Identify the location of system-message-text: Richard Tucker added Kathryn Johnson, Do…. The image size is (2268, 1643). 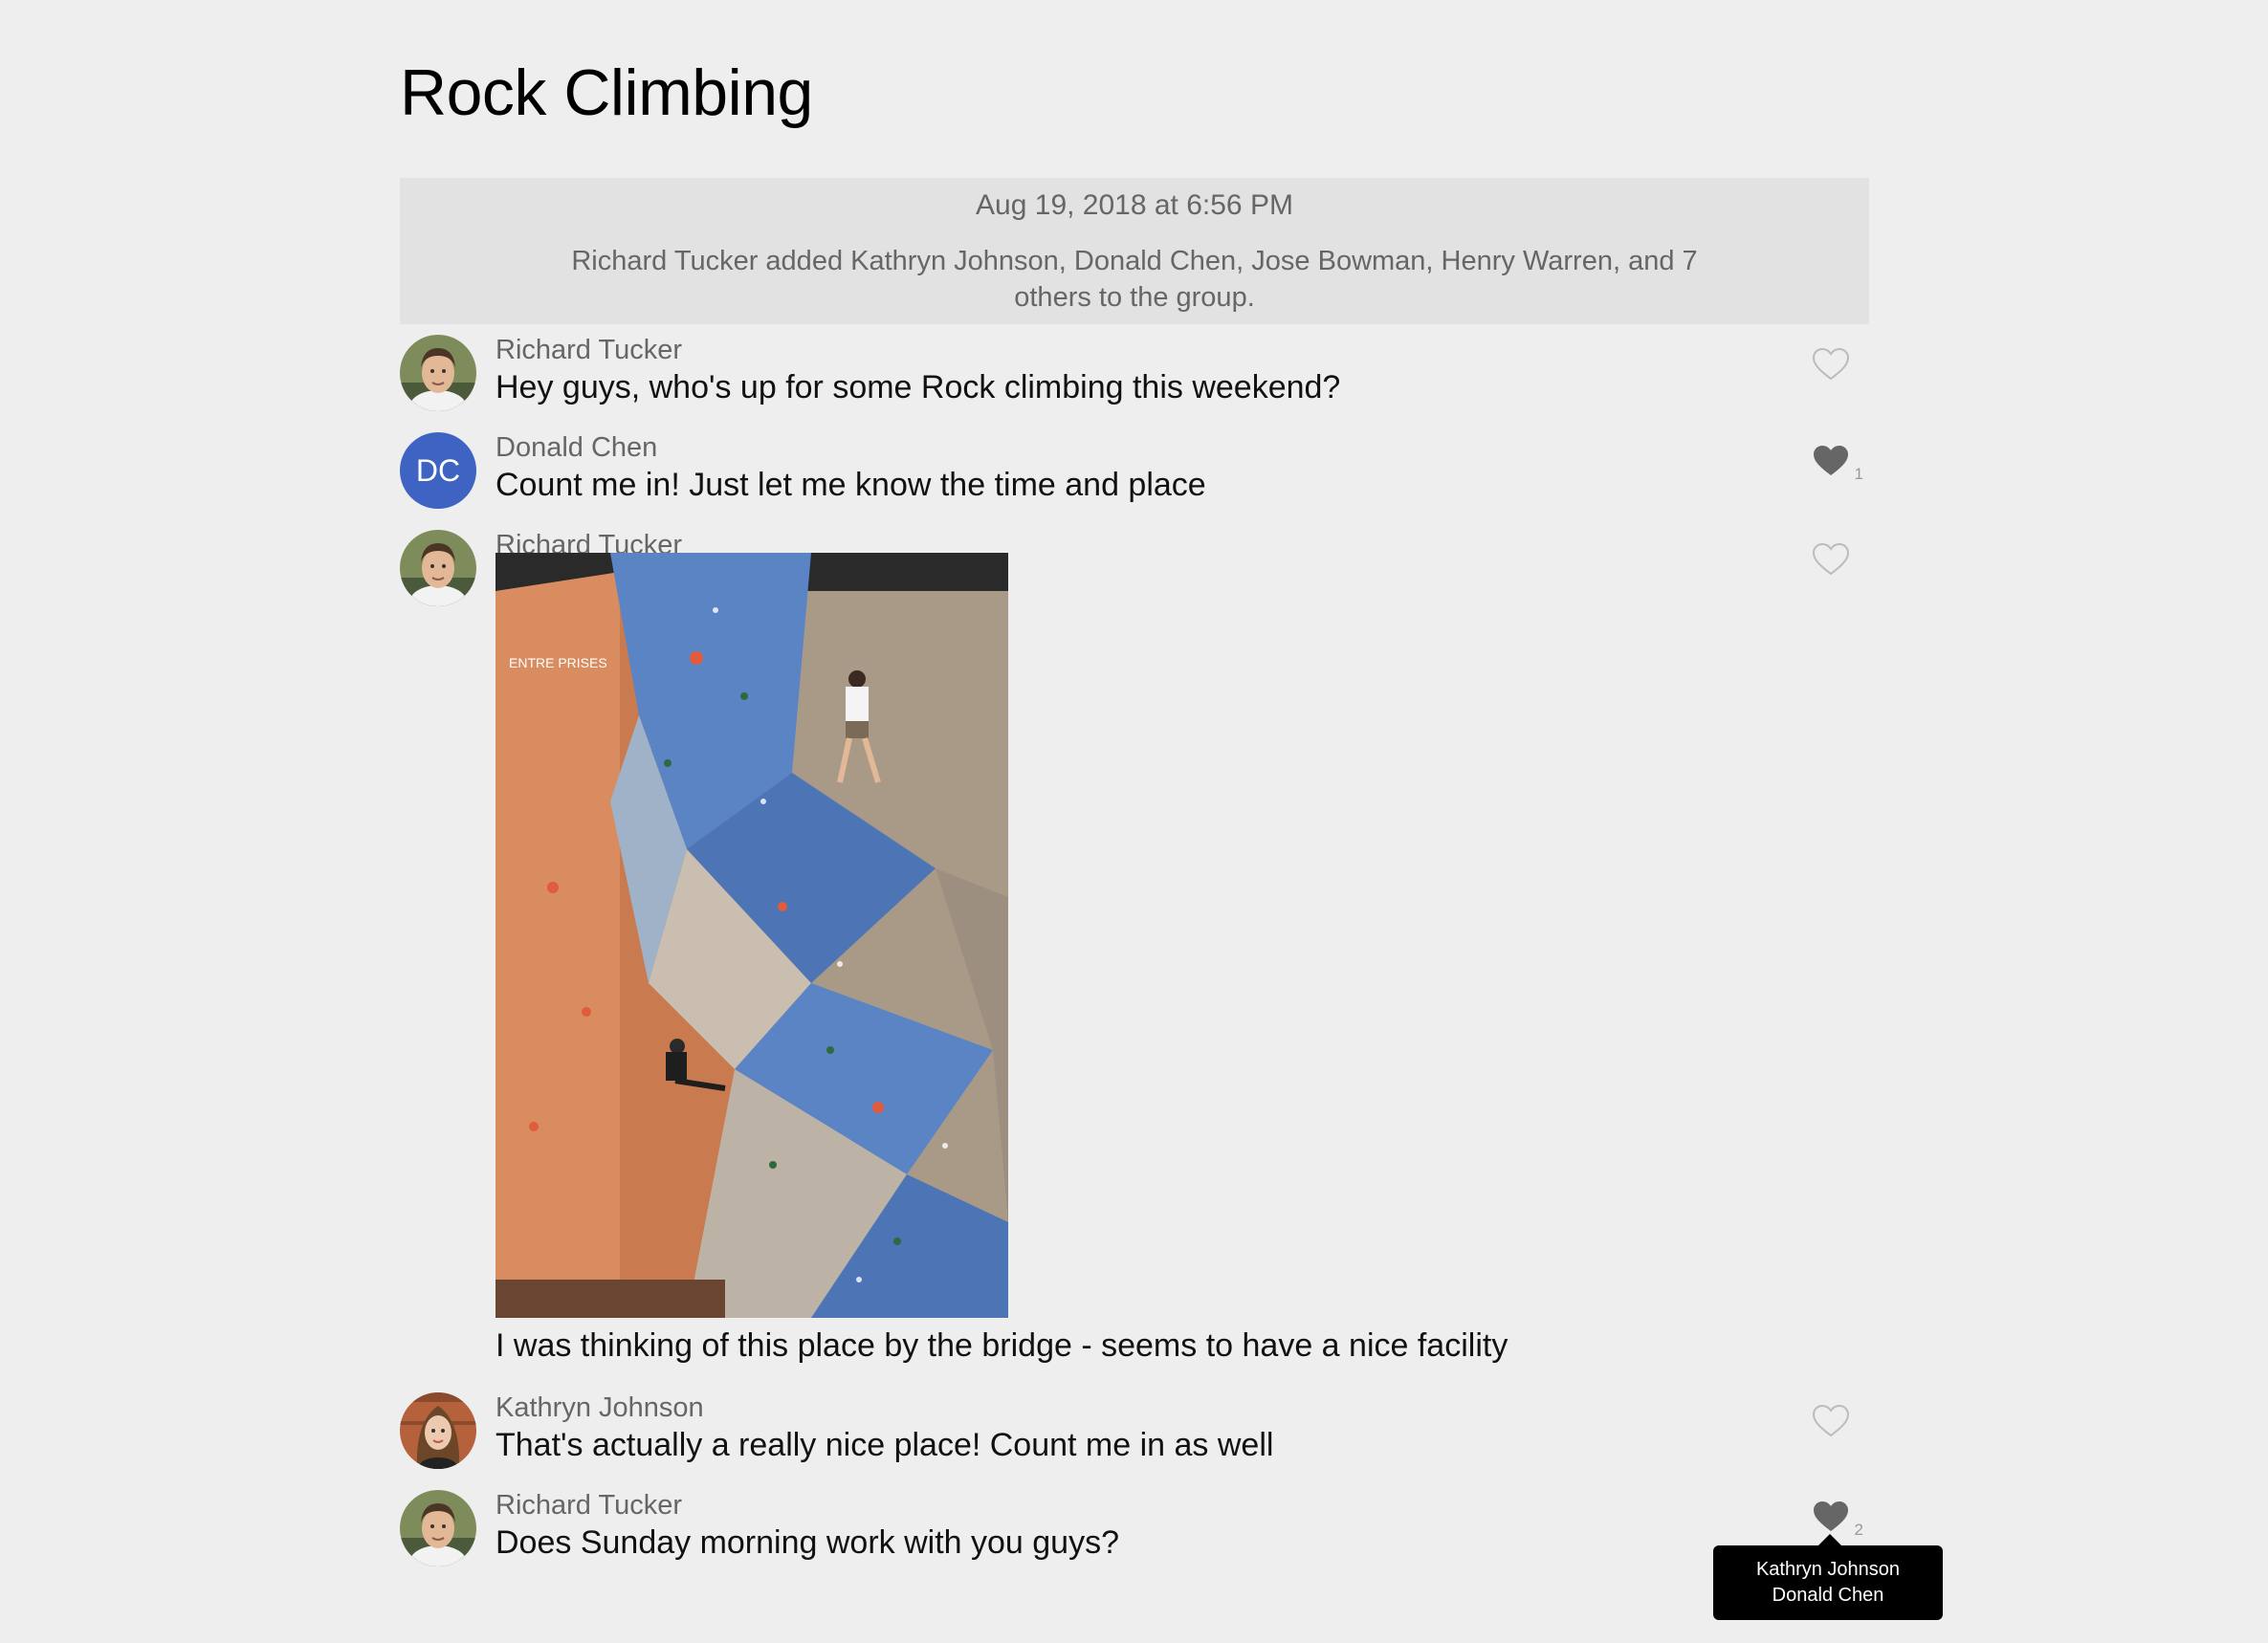
(1134, 279).